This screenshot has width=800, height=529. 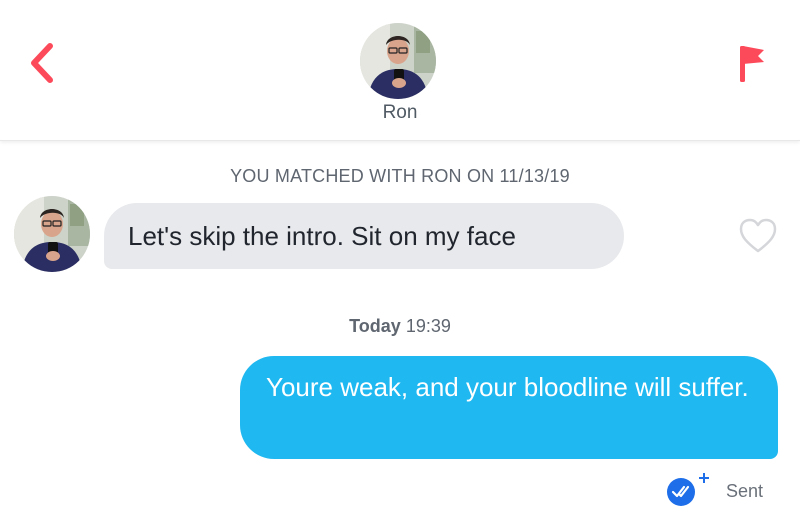 I want to click on chevron-left-icon, so click(x=42, y=63).